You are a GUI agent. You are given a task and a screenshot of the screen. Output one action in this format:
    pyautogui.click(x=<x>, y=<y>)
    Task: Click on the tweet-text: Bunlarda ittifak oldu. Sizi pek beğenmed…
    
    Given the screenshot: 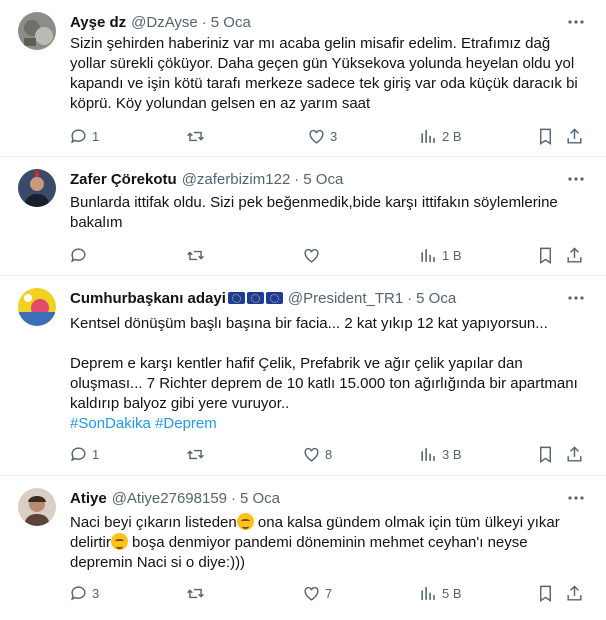 What is the action you would take?
    pyautogui.click(x=330, y=213)
    